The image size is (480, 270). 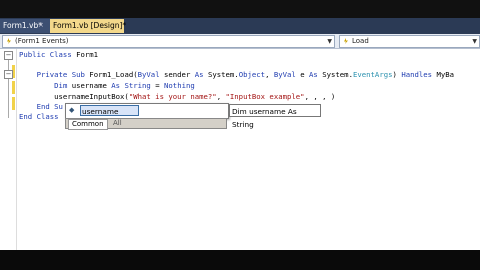 I want to click on method-name-dropdown: Load ▼, so click(x=409, y=41).